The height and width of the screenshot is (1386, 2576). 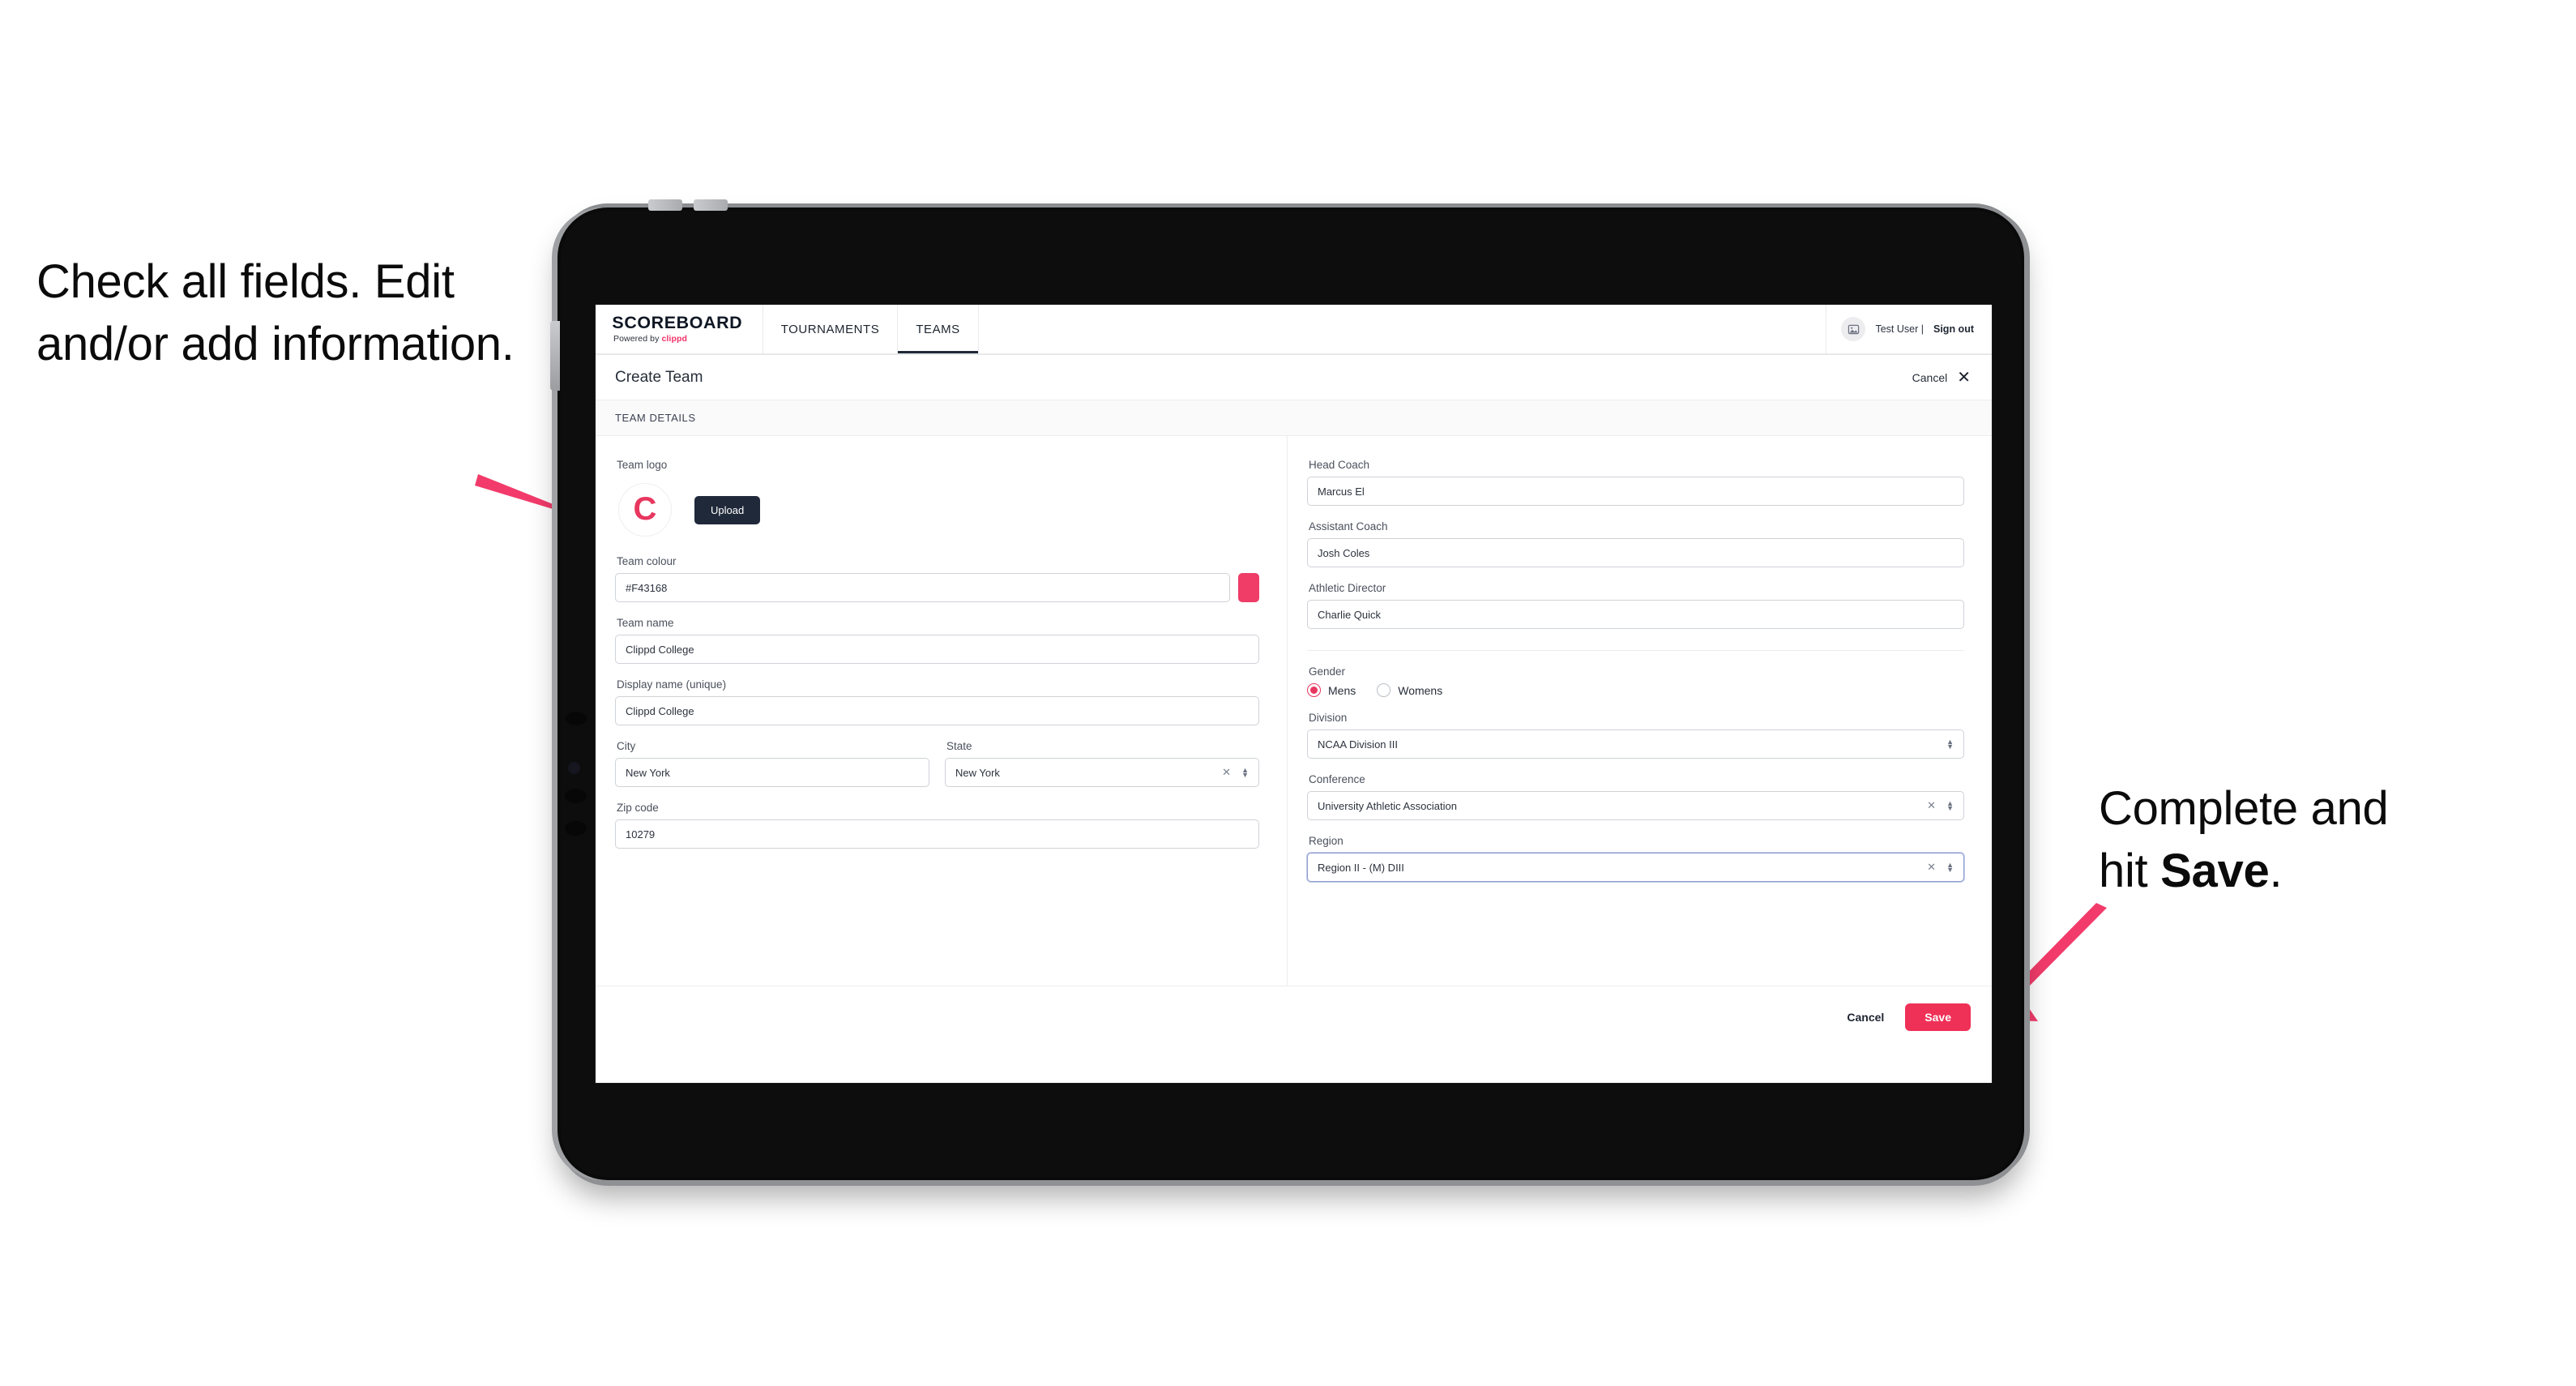 I want to click on avatar-image-placeholder-icon, so click(x=1853, y=329).